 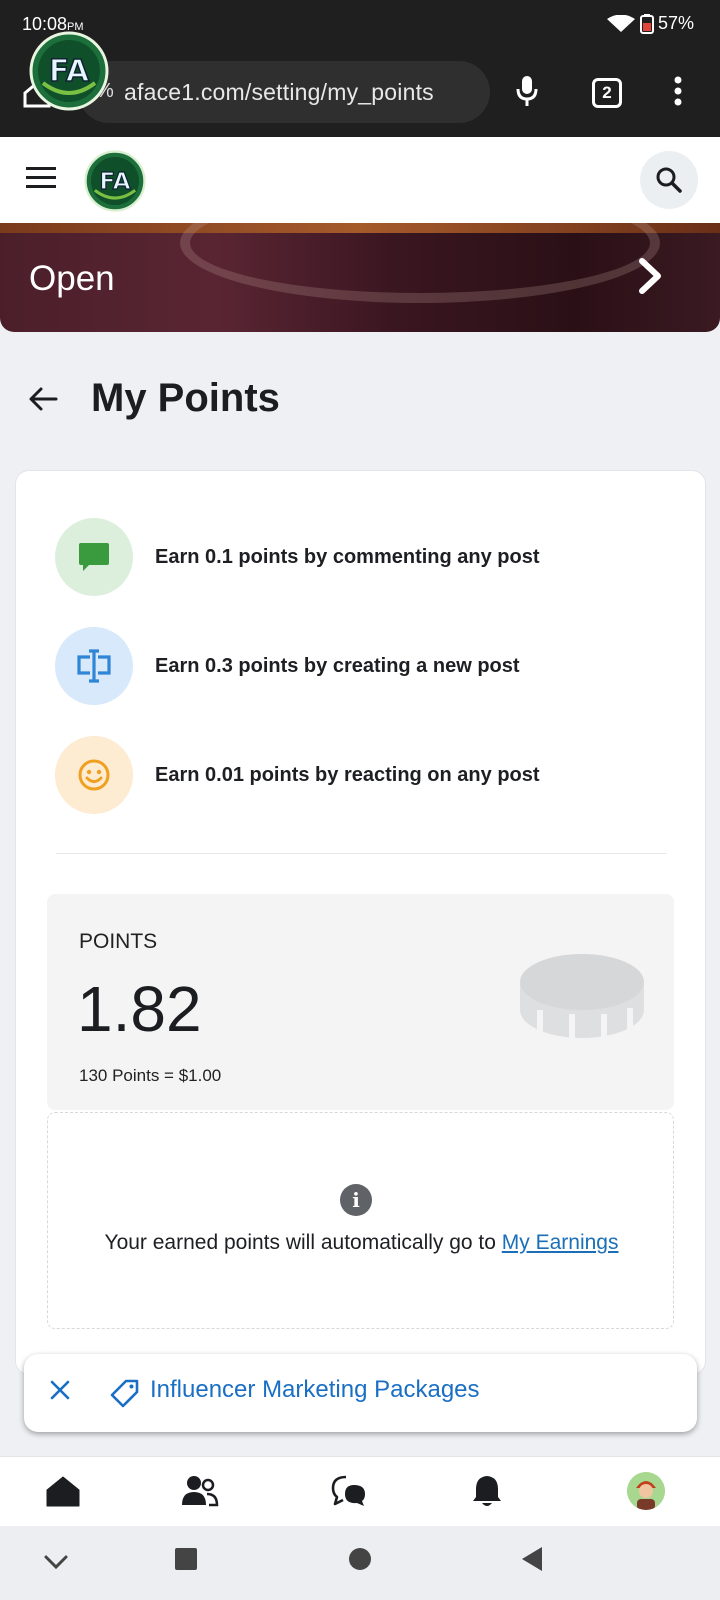 I want to click on fa-logo-overlay: FA, so click(x=69, y=71).